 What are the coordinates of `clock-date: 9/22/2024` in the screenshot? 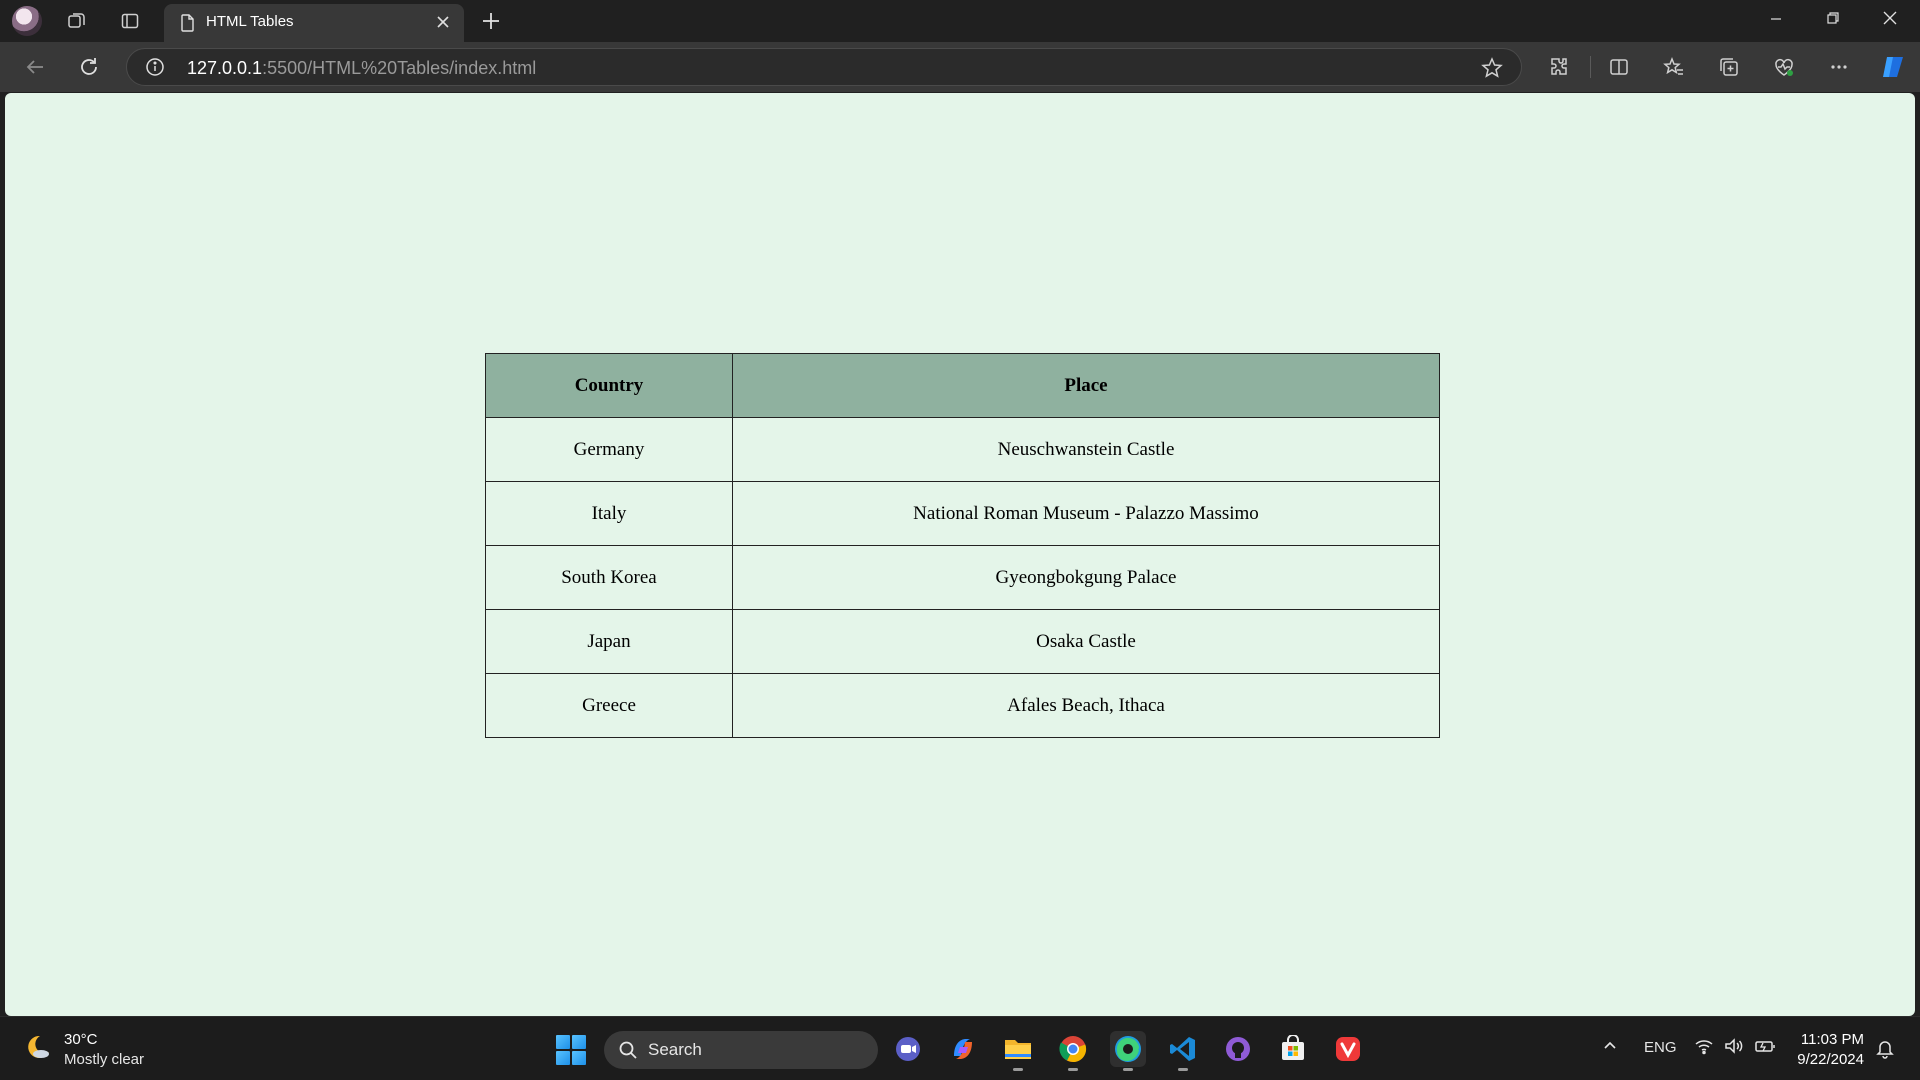 It's located at (1830, 1059).